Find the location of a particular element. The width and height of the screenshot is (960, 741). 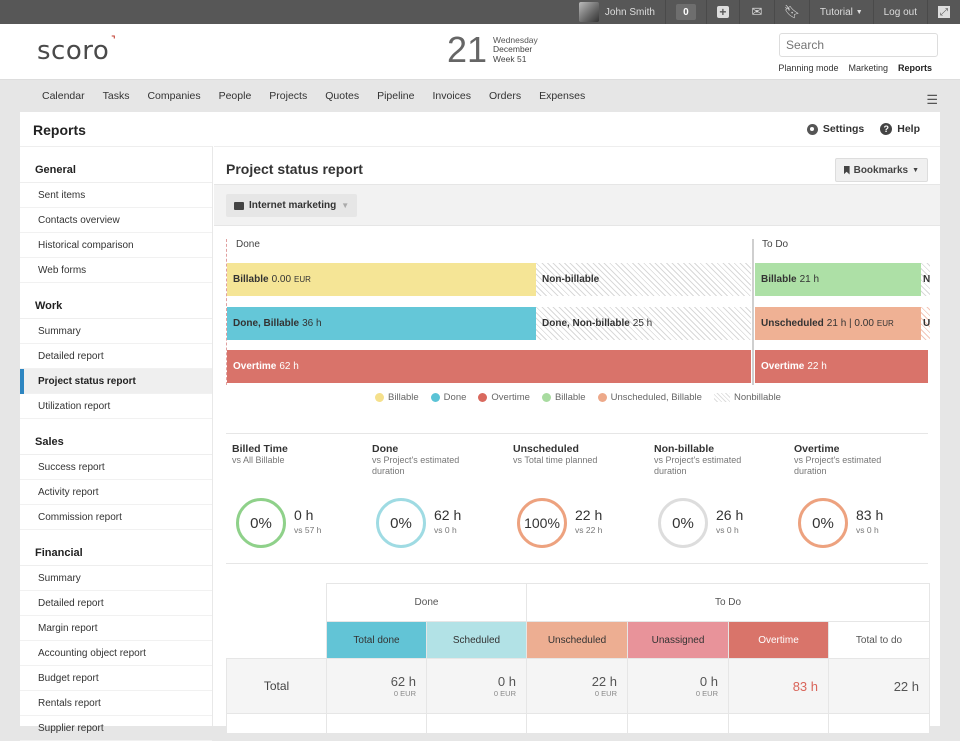

messages-button: ✉ is located at coordinates (756, 12).